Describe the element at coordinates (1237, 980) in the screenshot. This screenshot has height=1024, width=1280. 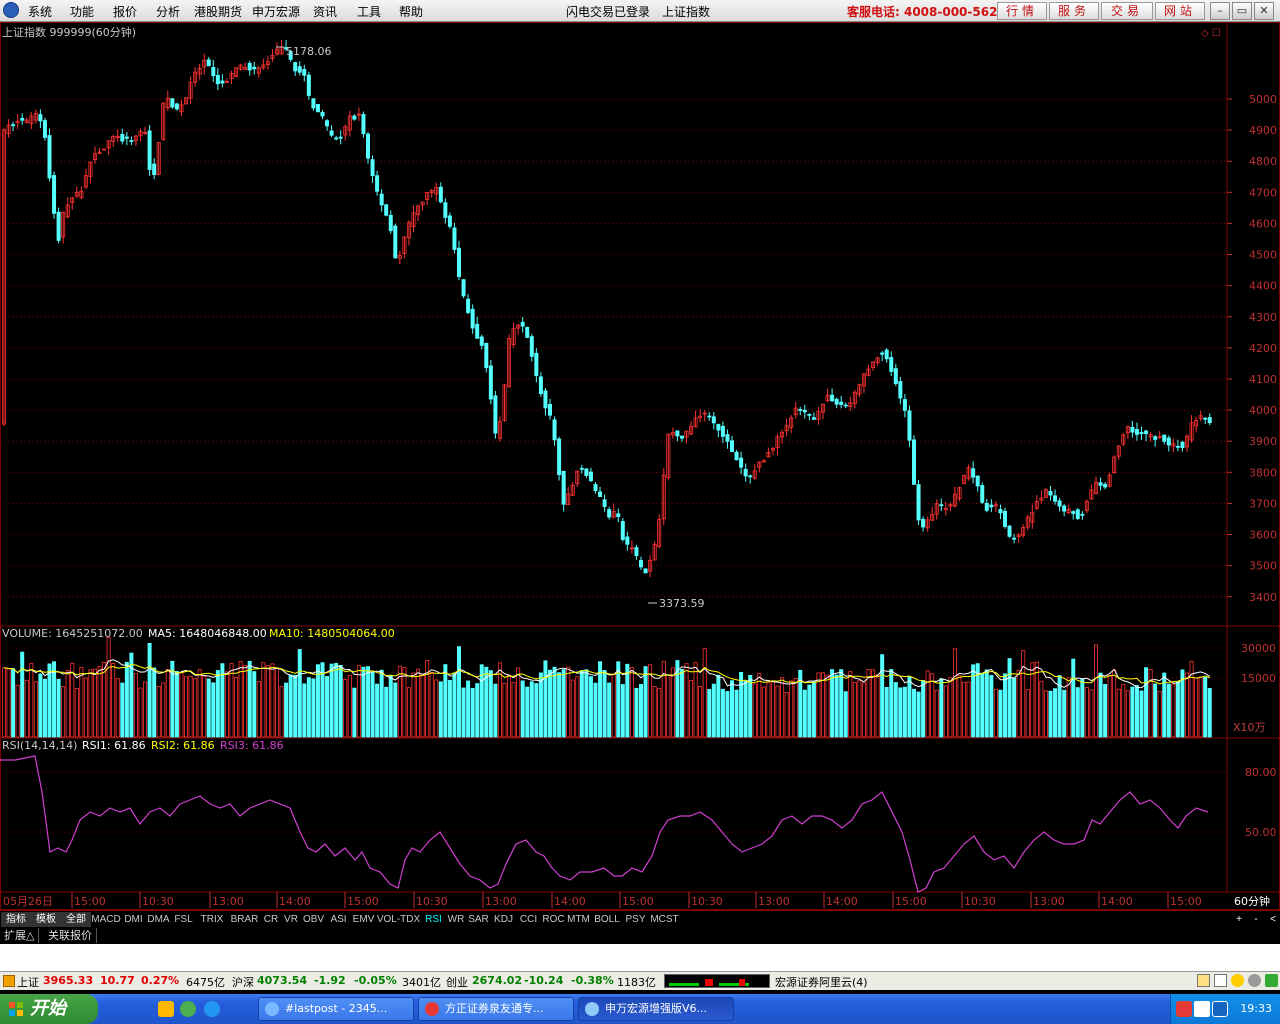
I see `alert-icon` at that location.